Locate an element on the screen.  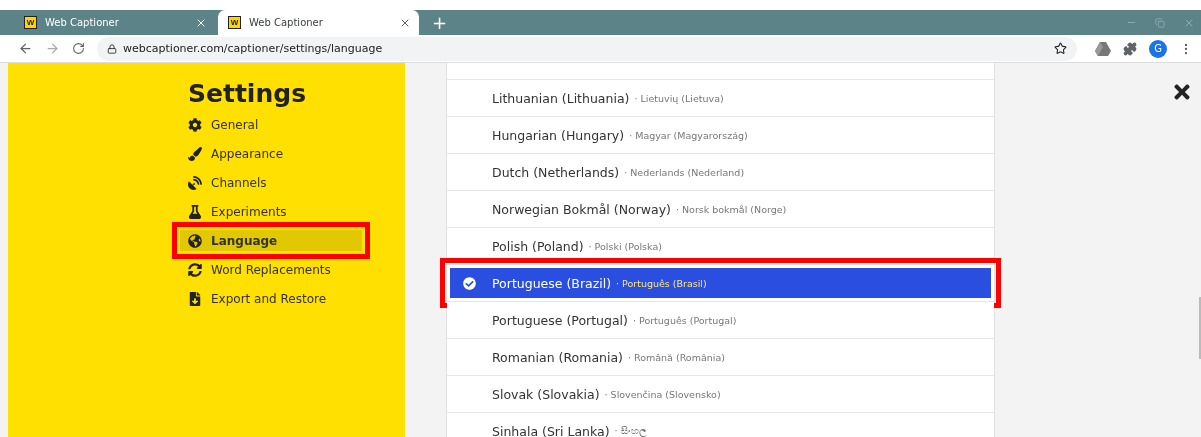
language-name: Hungarian (Hungary) is located at coordinates (558, 135).